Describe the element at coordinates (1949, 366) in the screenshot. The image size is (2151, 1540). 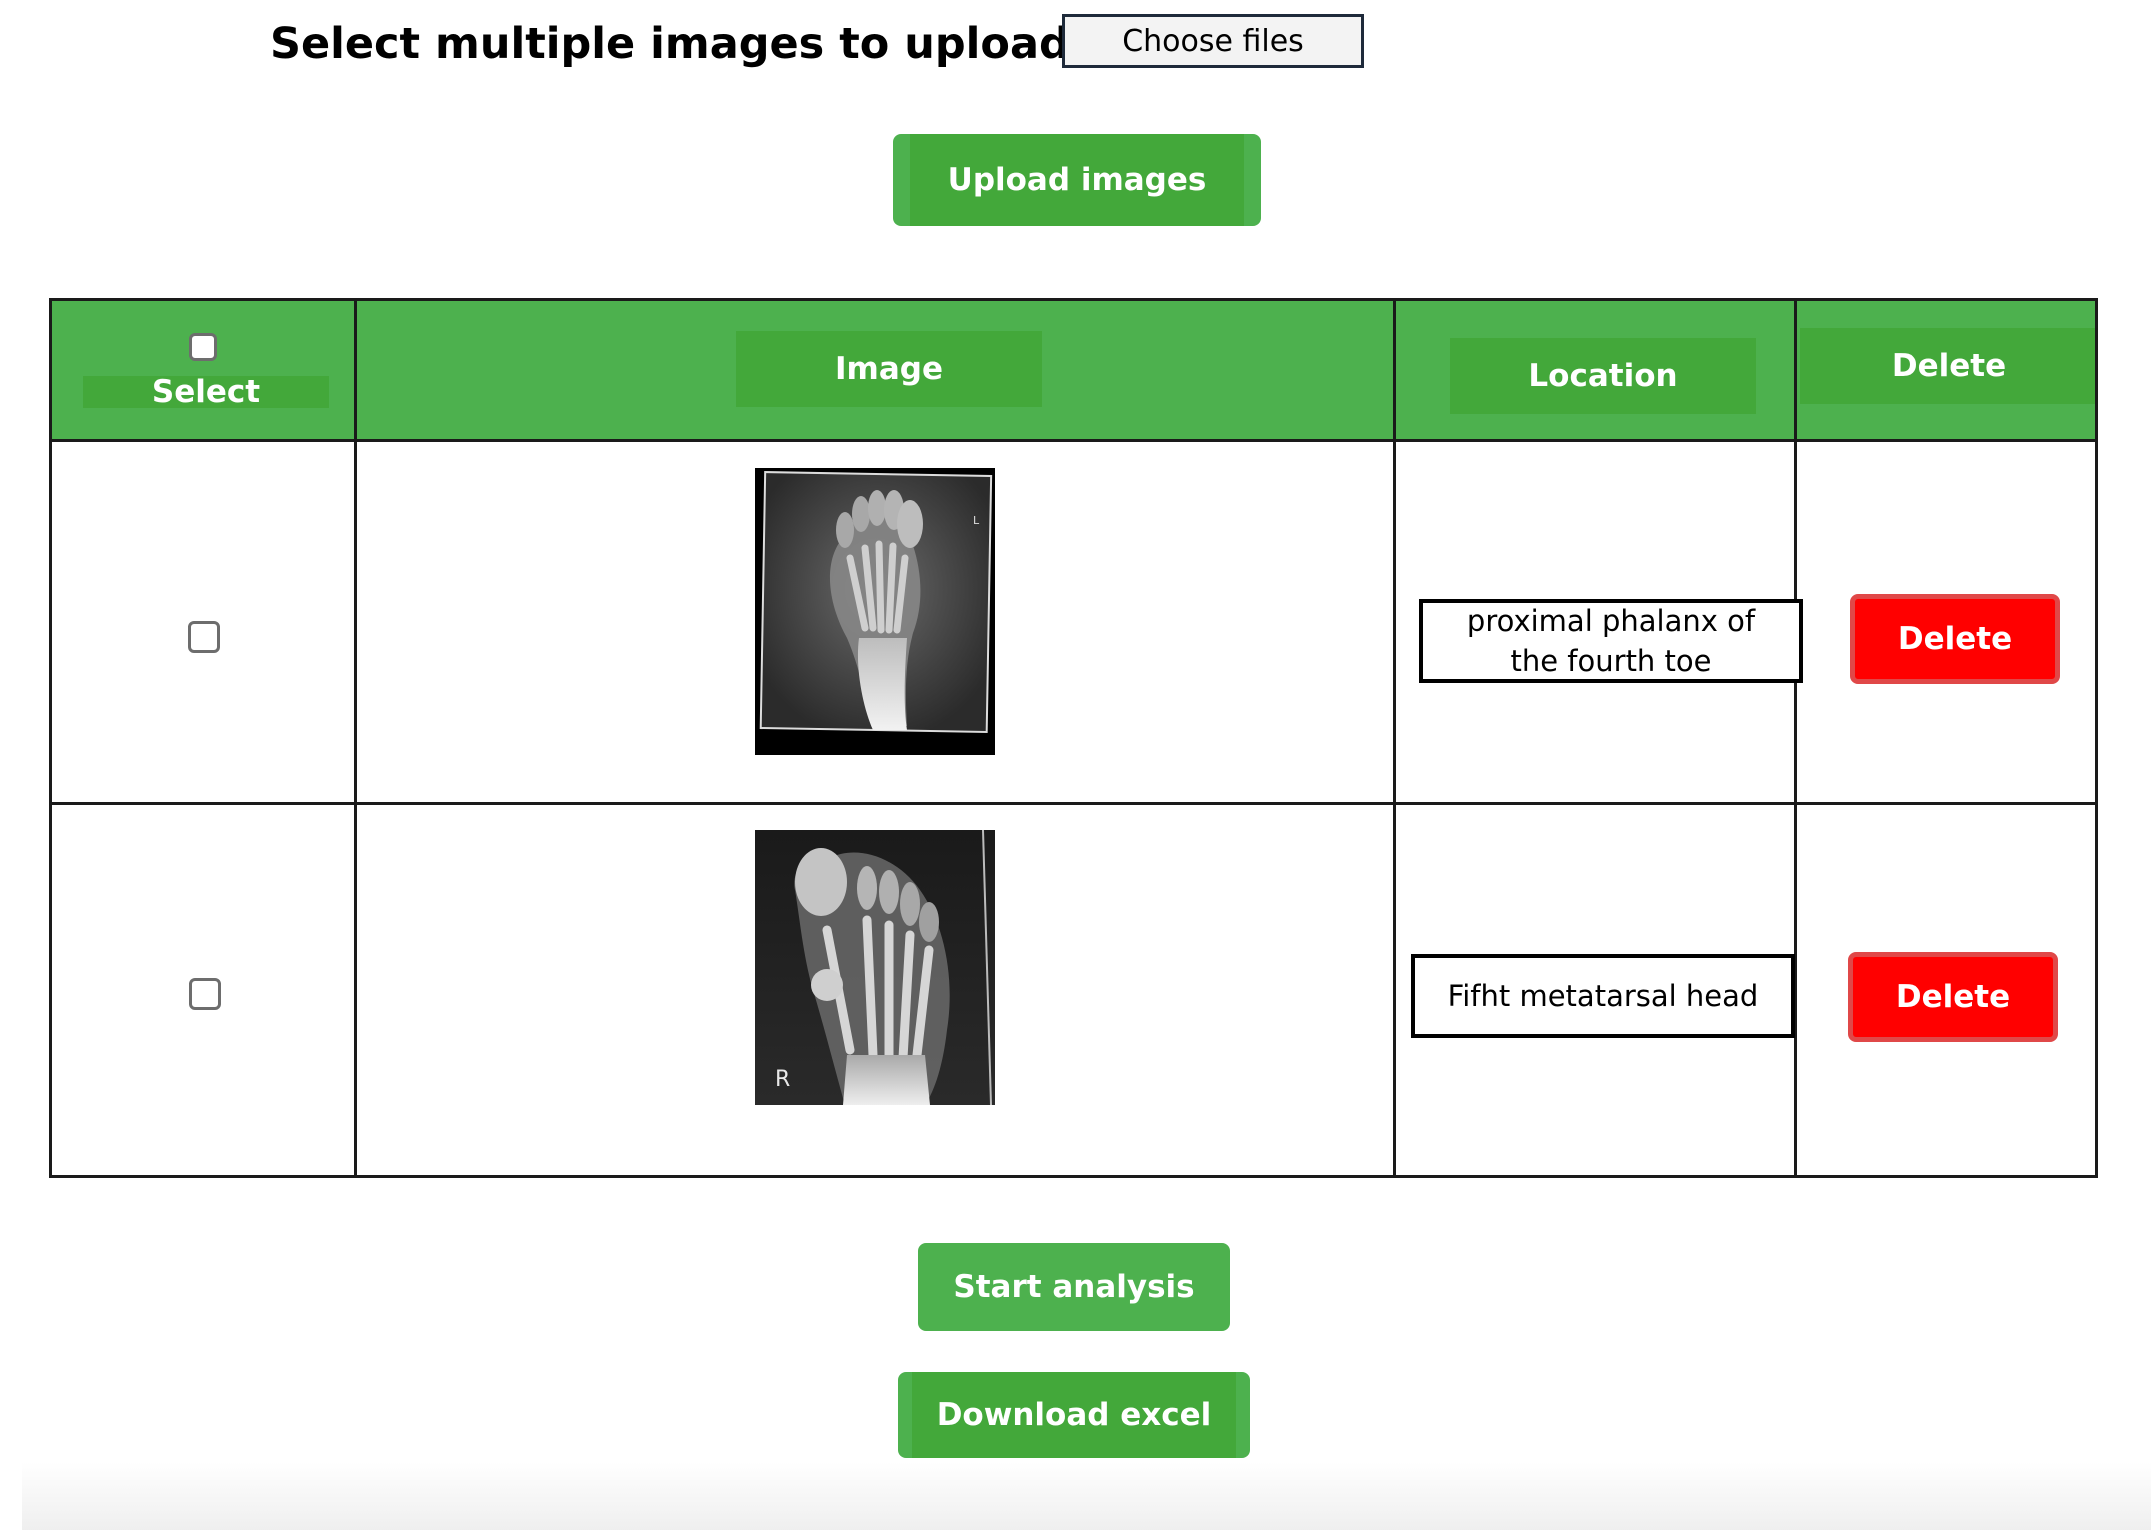
I see `header-delete: Delete` at that location.